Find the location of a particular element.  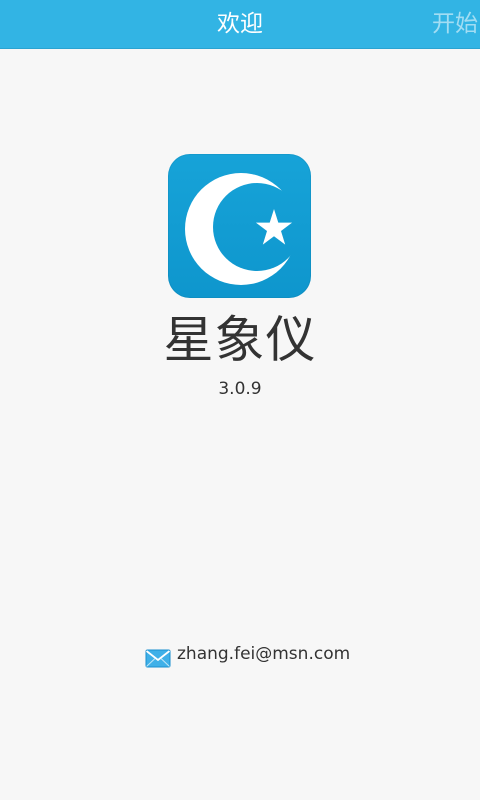

contact-row: zhang.fei@msn.com is located at coordinates (247, 656).